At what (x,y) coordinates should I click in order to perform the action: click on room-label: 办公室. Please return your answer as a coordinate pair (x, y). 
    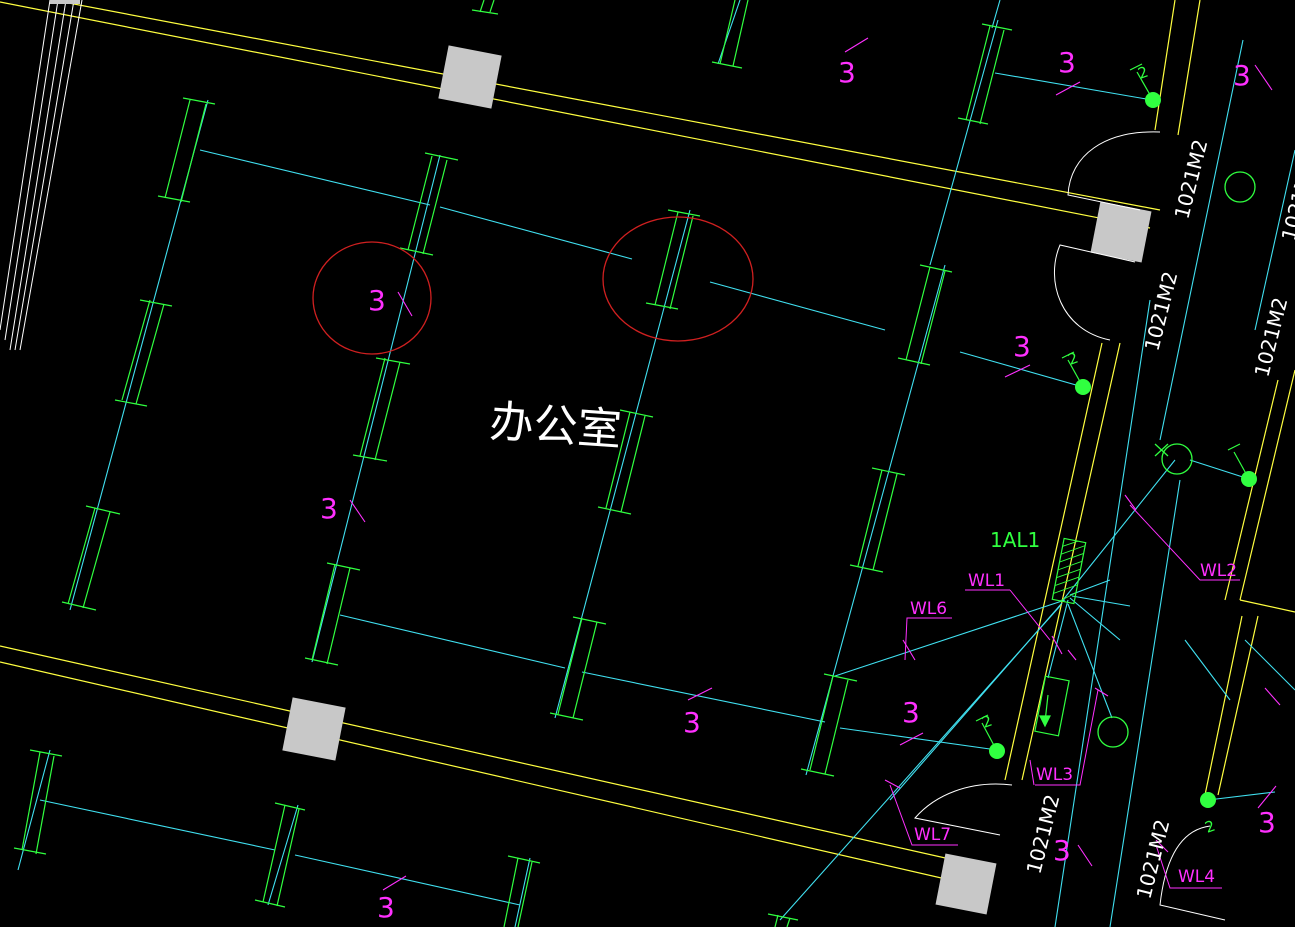
    Looking at the image, I should click on (555, 426).